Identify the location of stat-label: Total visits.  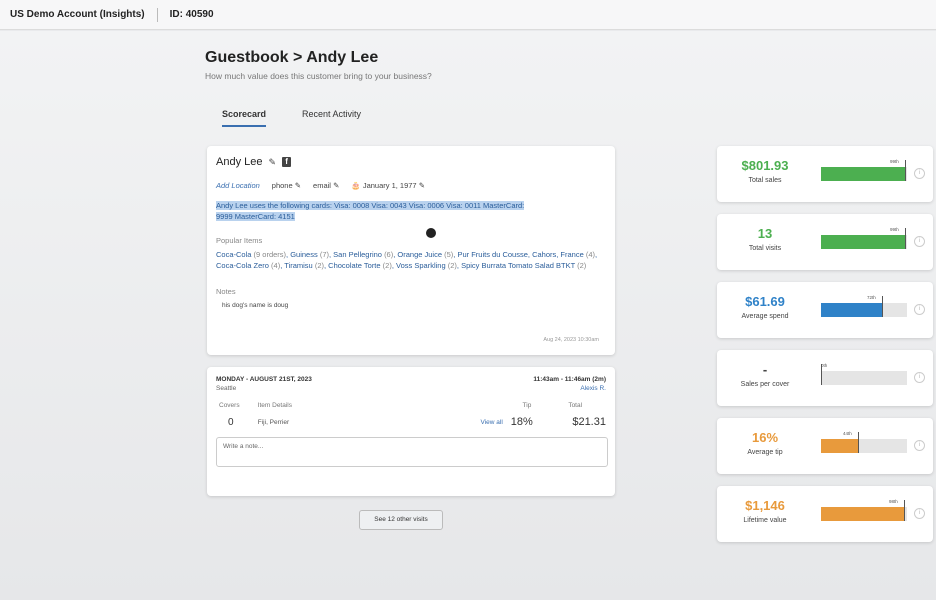
(765, 248).